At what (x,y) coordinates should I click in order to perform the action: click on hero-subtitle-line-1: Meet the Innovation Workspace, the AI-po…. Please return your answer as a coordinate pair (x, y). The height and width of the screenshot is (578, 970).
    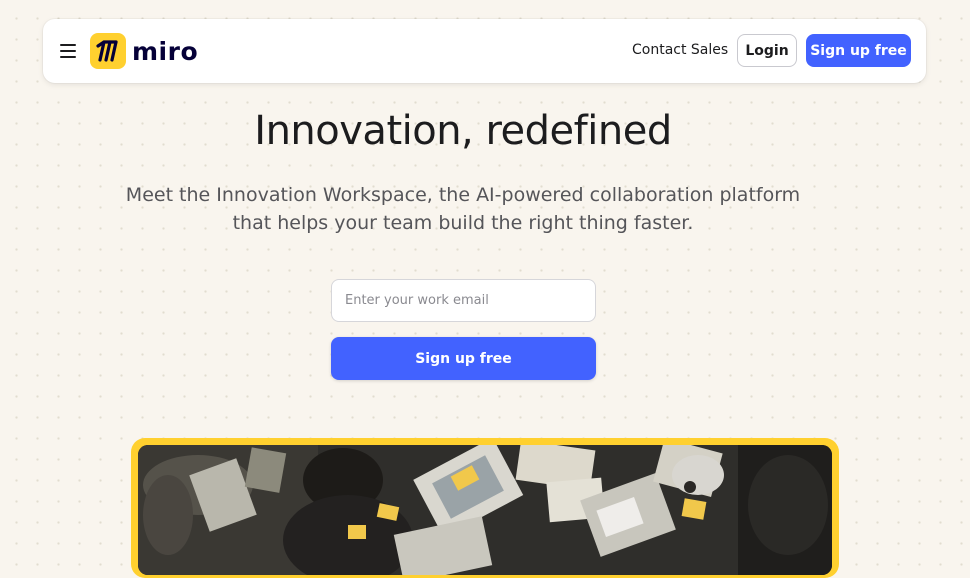
    Looking at the image, I should click on (463, 195).